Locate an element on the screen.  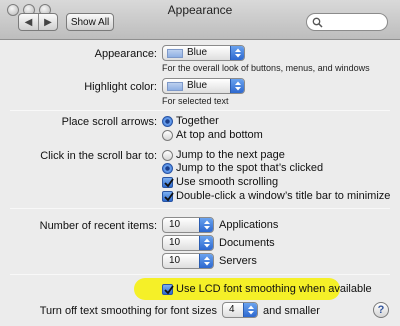
recent-documents-value: 10 is located at coordinates (175, 242).